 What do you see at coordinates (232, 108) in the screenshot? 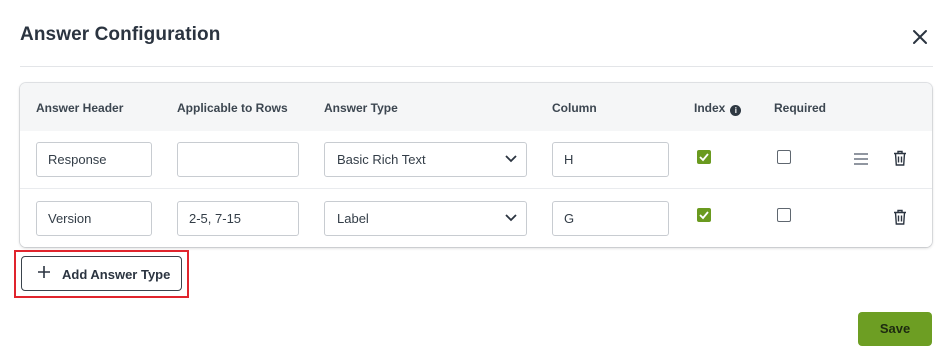
I see `header-applicable-rows: Applicable to Rows` at bounding box center [232, 108].